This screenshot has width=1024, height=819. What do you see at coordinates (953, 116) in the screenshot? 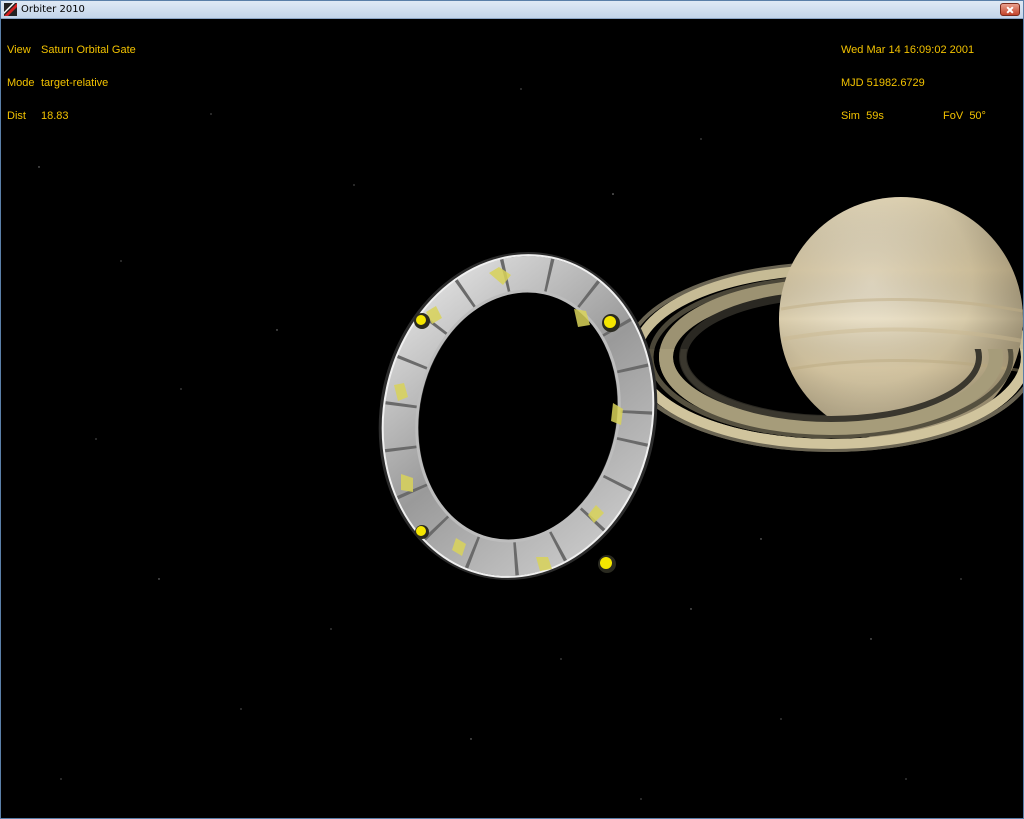
I see `hud-fov-label: FoV` at bounding box center [953, 116].